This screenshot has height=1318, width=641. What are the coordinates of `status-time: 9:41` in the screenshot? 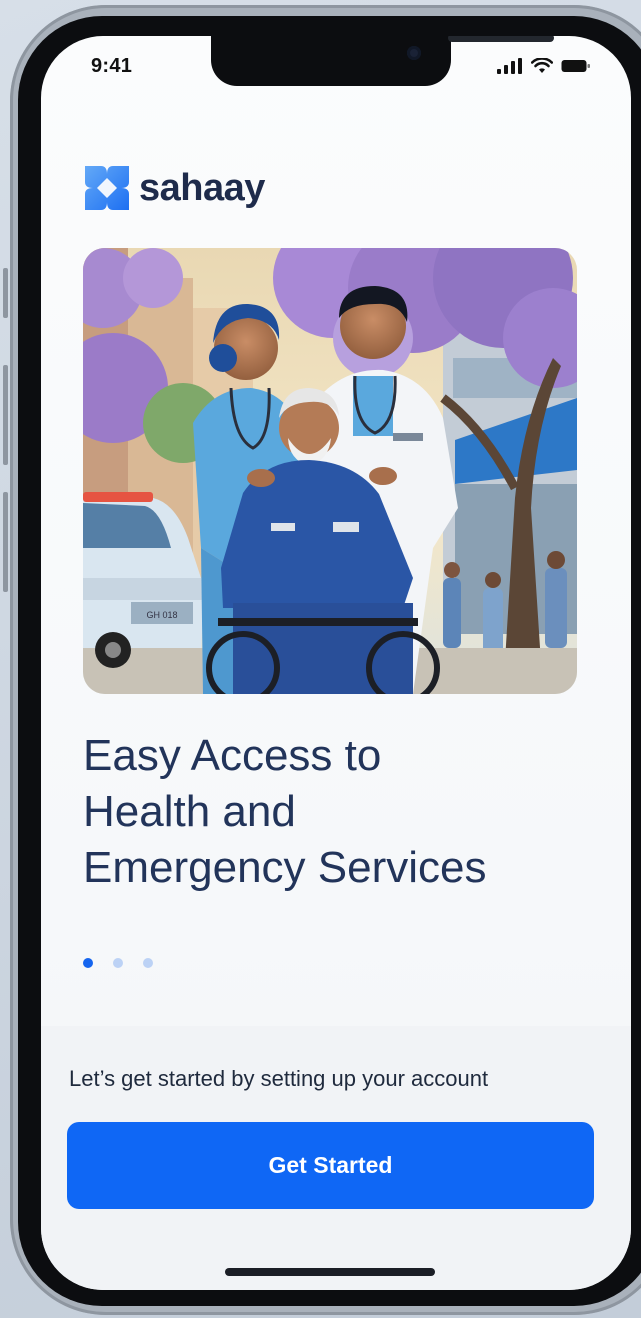 It's located at (112, 66).